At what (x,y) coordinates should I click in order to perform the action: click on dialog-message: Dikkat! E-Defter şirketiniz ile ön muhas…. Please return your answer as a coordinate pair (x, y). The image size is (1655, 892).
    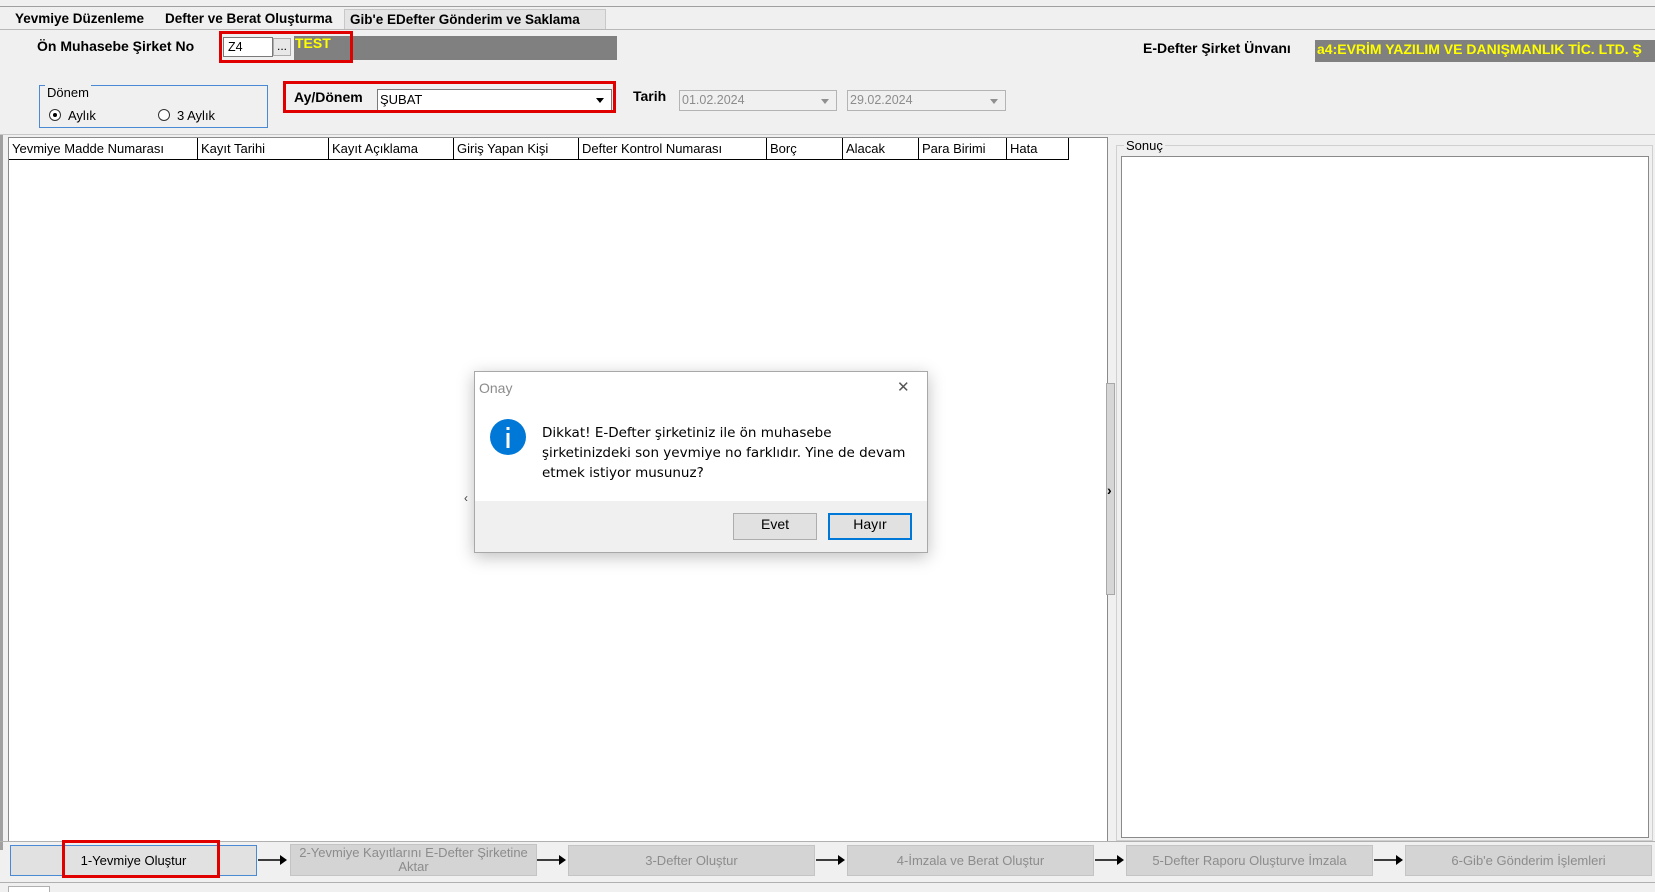
    Looking at the image, I should click on (724, 453).